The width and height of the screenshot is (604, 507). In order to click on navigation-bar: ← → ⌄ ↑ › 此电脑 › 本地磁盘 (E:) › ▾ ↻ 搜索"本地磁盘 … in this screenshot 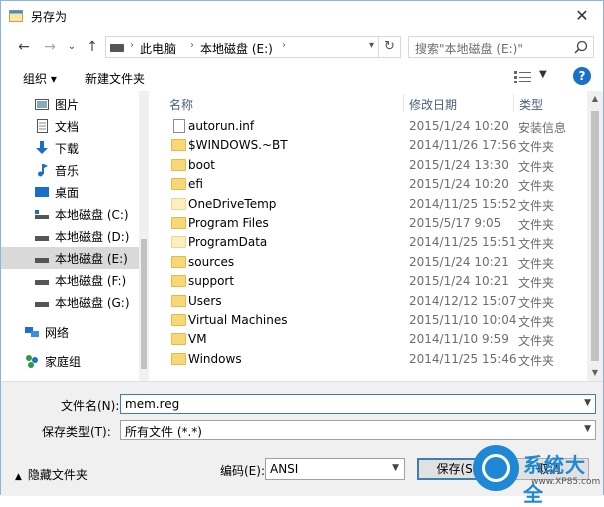, I will do `click(302, 47)`.